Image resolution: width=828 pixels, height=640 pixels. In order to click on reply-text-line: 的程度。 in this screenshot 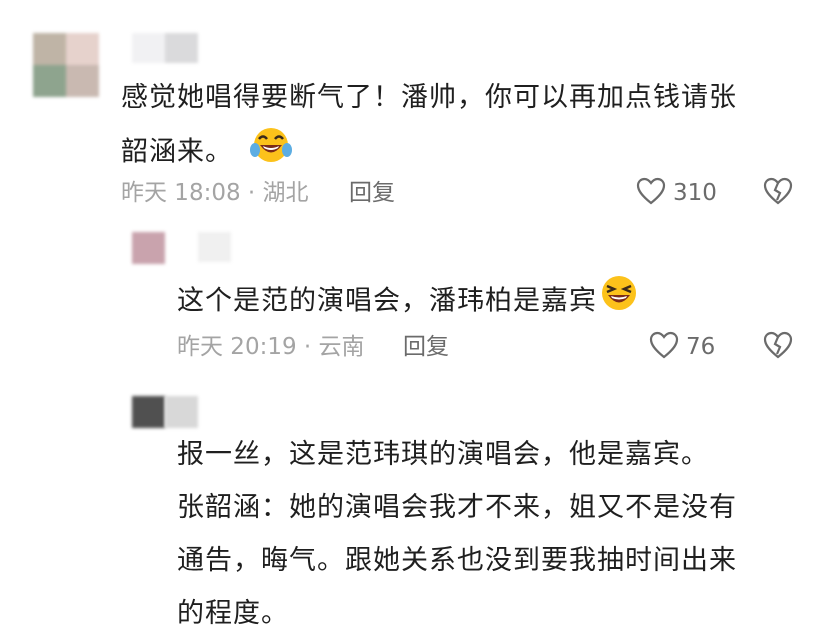, I will do `click(233, 613)`.